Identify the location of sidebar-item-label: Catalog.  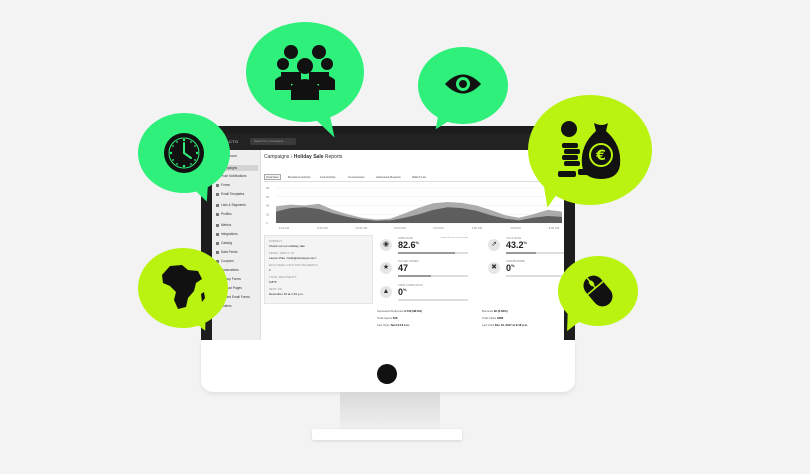
(226, 243).